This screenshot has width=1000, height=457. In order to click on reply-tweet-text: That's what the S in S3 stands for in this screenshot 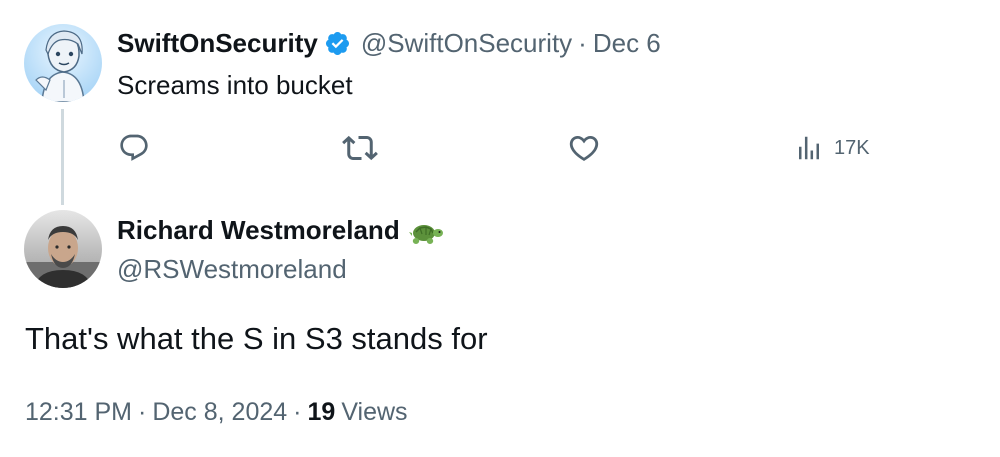, I will do `click(256, 338)`.